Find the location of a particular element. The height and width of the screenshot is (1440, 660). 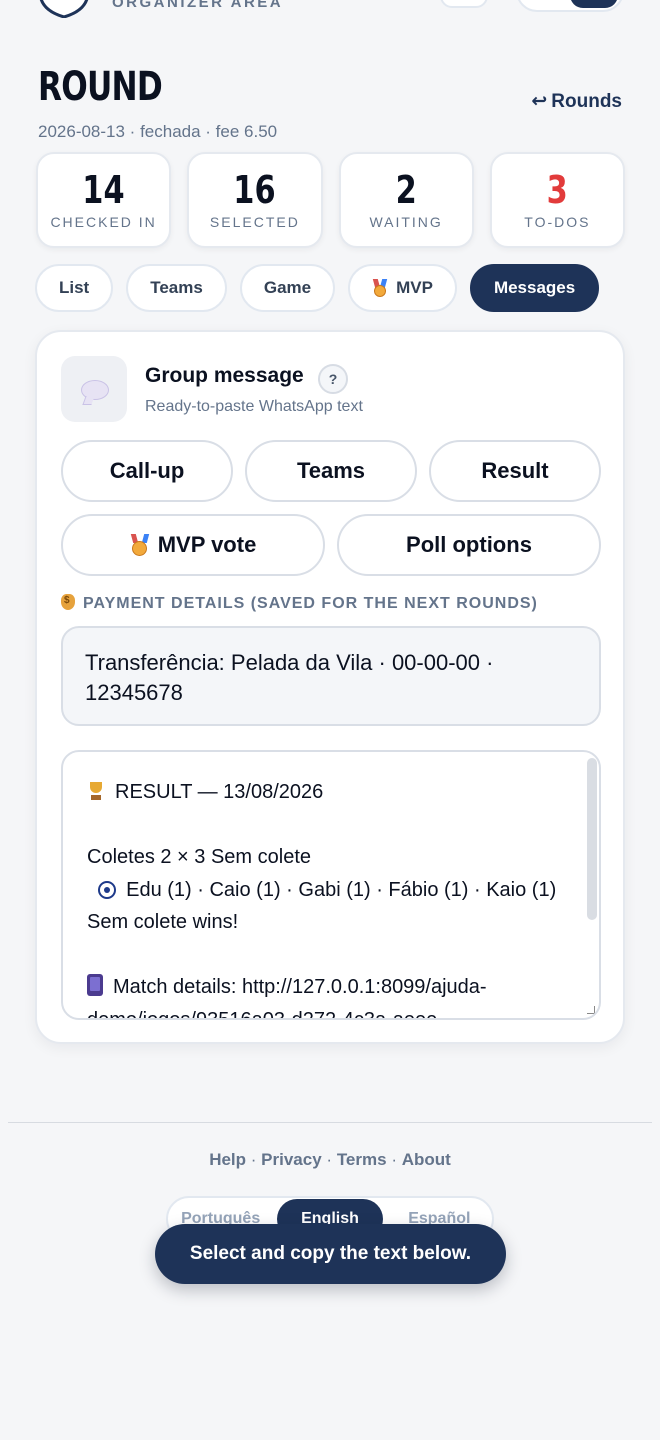

stat-value: 14 is located at coordinates (103, 190).